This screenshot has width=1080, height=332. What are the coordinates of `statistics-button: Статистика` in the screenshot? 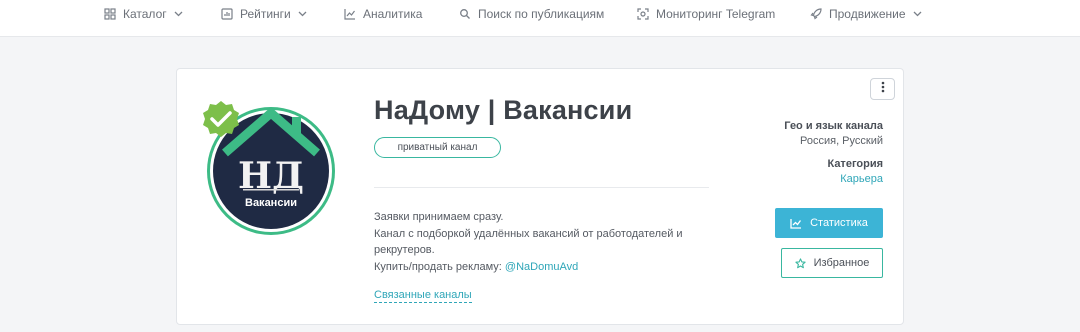 It's located at (829, 223).